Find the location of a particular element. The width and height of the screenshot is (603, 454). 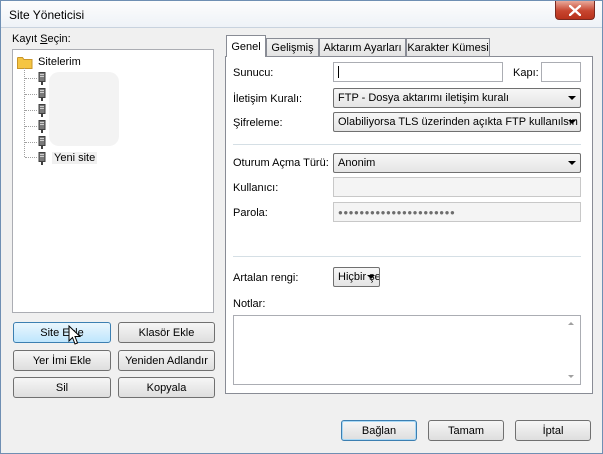

tab-general: Genel is located at coordinates (246, 46).